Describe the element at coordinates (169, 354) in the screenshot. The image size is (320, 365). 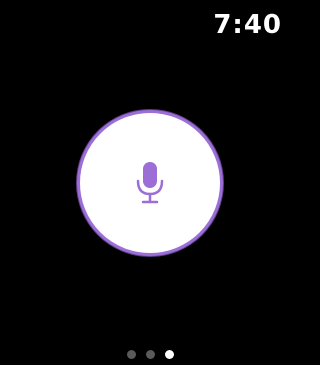
I see `page-dot-active` at that location.